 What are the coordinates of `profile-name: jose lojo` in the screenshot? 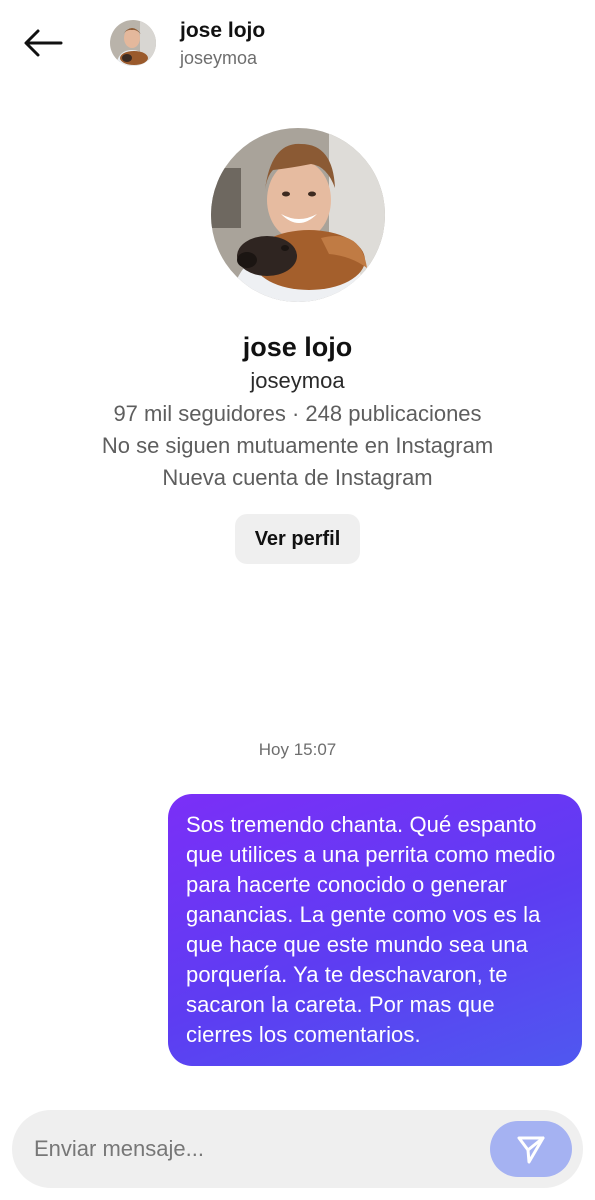 It's located at (297, 347).